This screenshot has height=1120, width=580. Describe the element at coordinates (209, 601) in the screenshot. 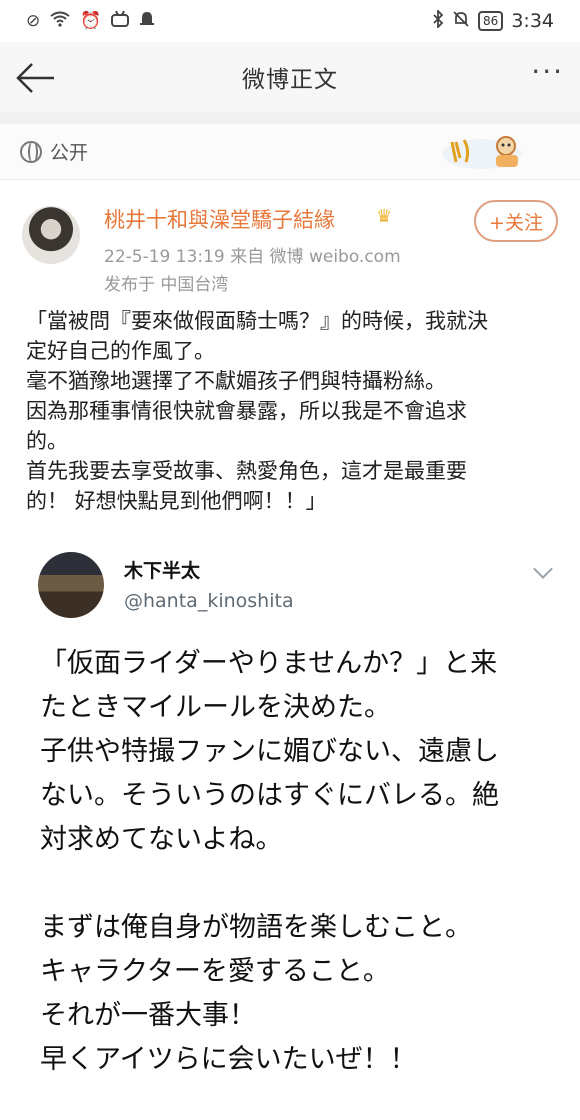

I see `tweet-author-handle: @hanta_kinoshita` at that location.